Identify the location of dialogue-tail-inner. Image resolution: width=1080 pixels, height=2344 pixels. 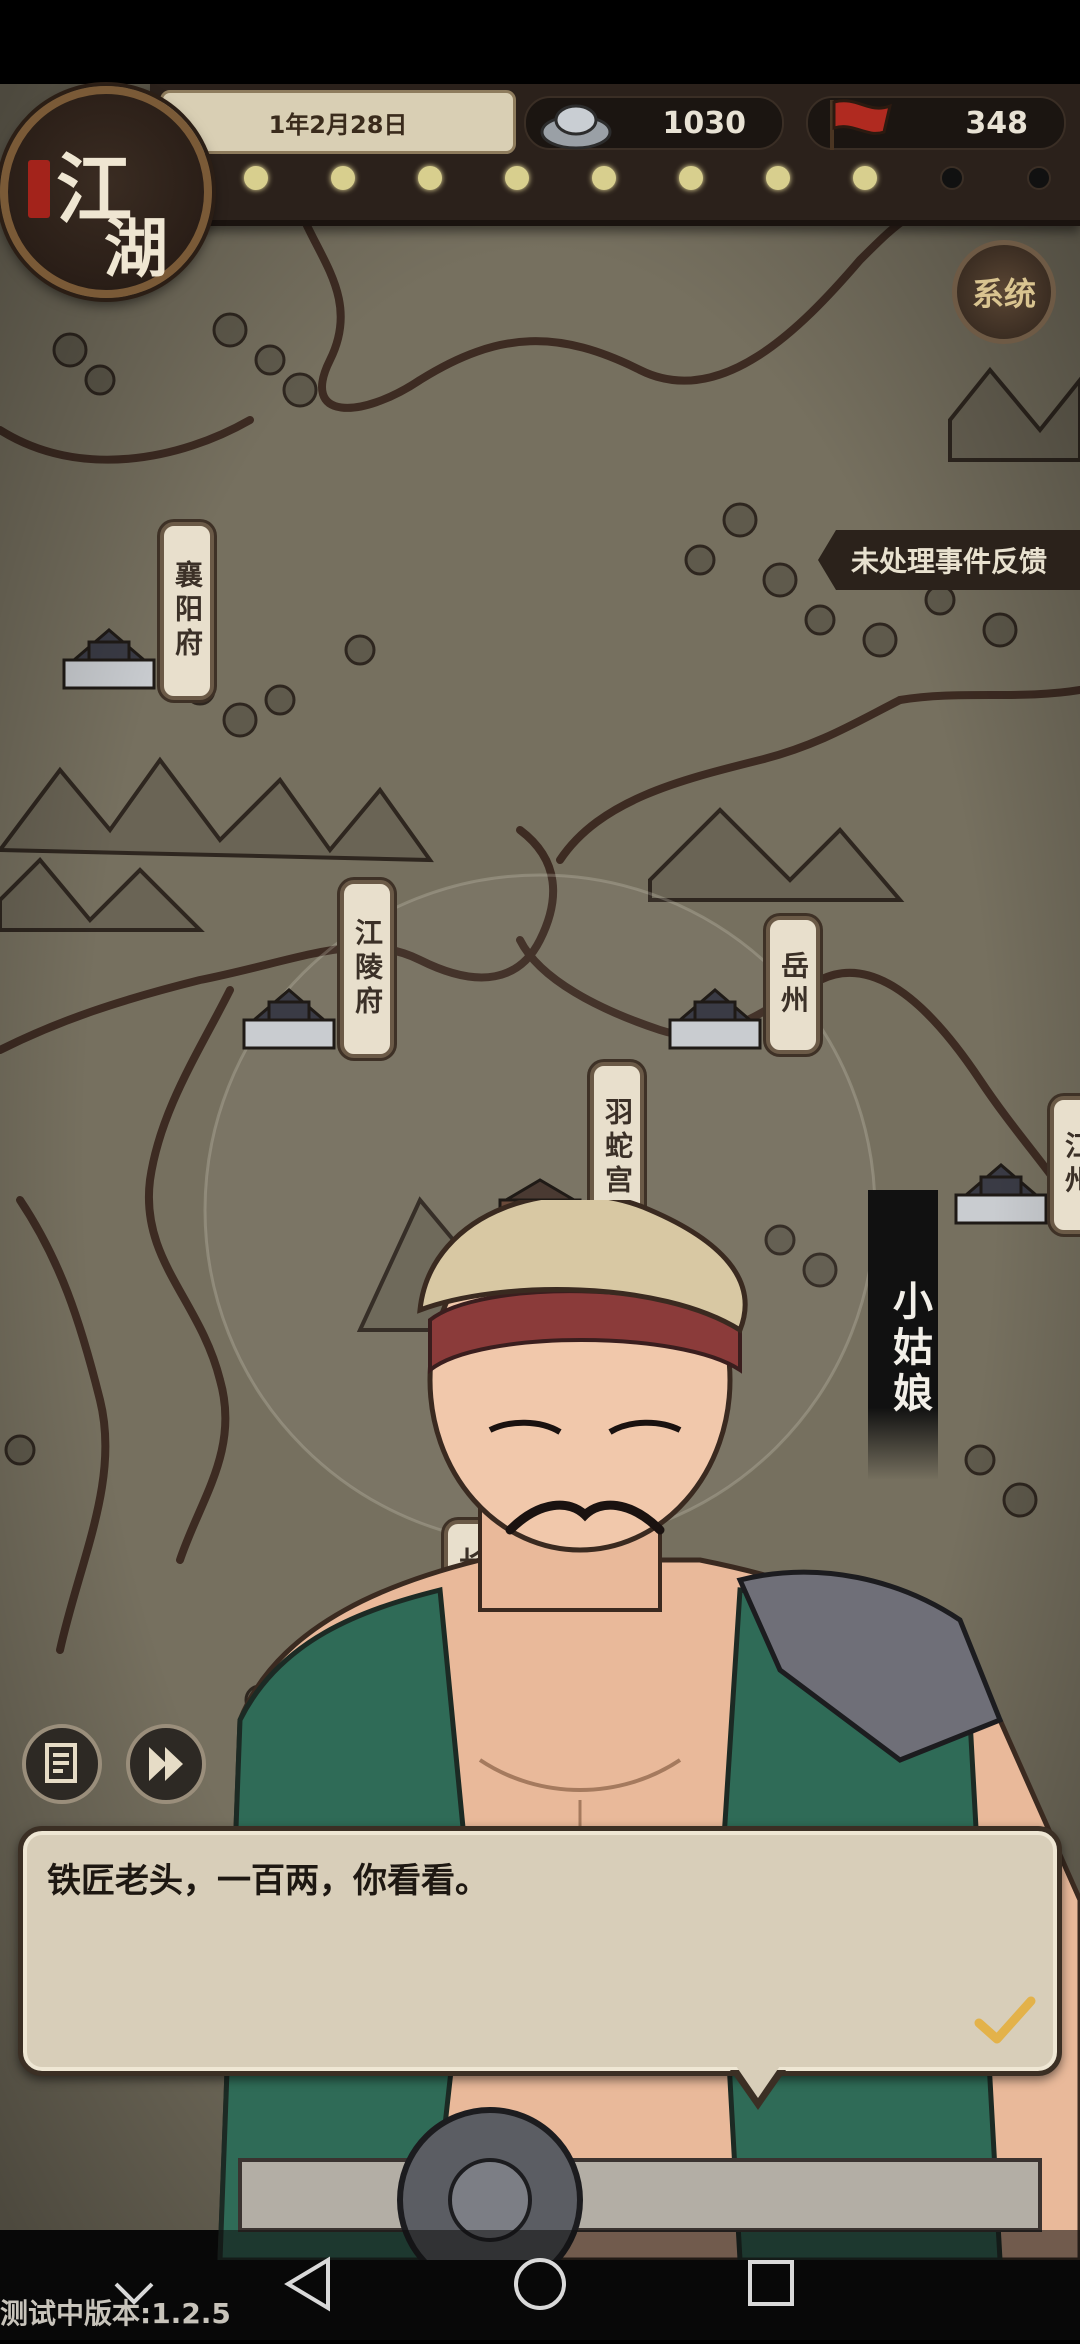
(758, 2082).